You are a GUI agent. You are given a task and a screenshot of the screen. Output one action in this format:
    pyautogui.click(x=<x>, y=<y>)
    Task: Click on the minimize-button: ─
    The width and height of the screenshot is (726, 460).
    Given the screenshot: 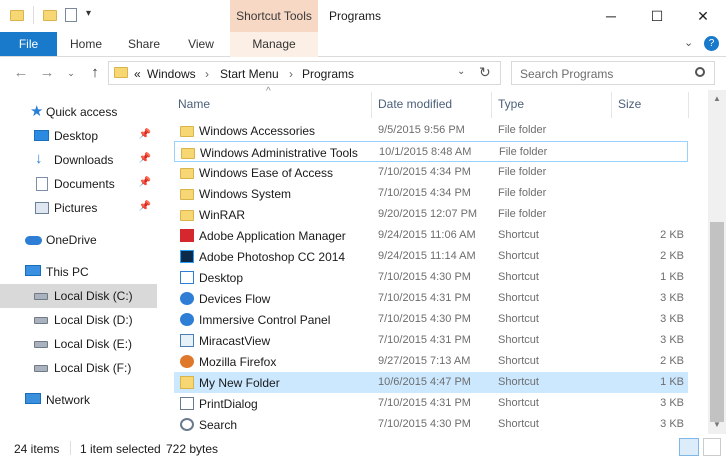 What is the action you would take?
    pyautogui.click(x=611, y=16)
    